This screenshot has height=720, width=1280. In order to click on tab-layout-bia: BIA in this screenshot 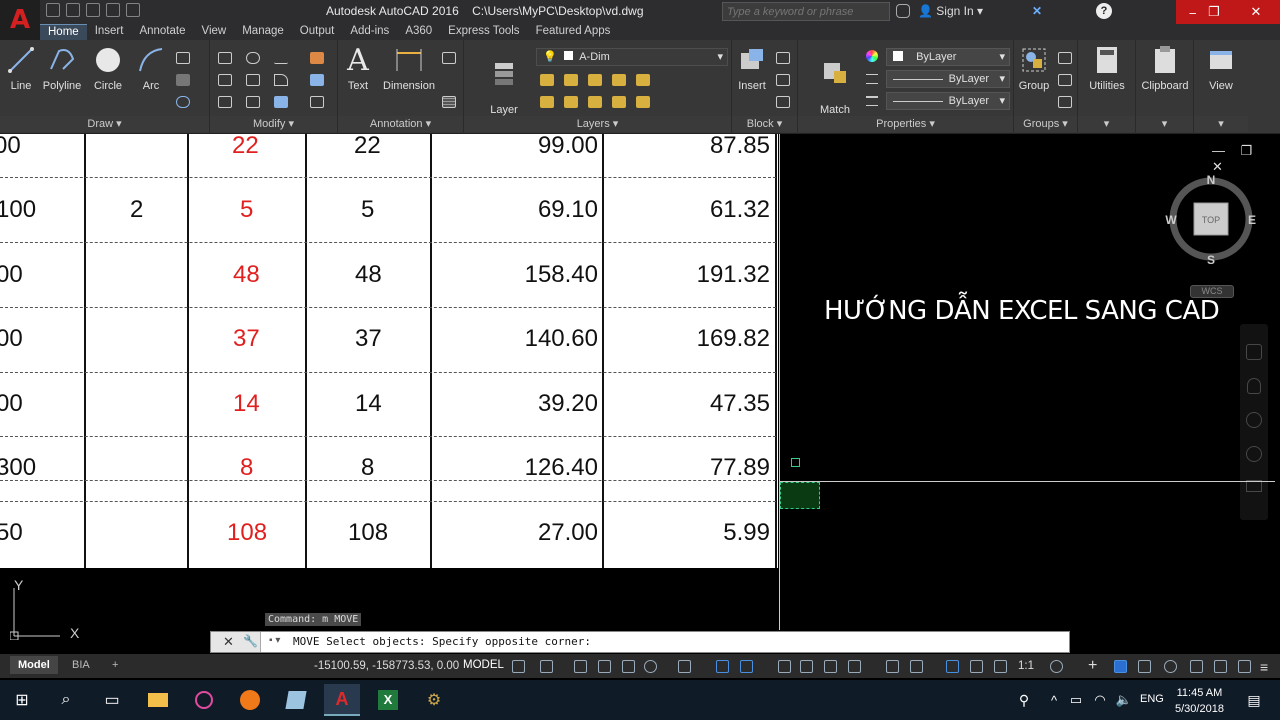, I will do `click(81, 665)`.